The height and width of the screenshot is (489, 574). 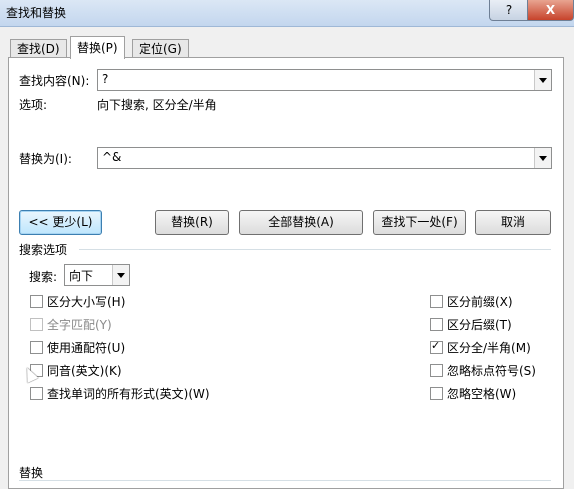 I want to click on find-input: ?, so click(x=324, y=80).